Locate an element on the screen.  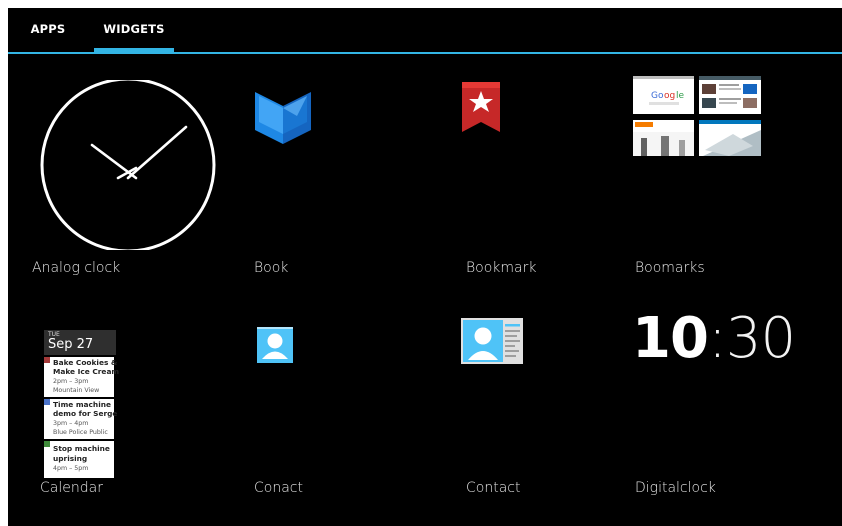
calendar-event: Stop machine uprising 4pm – 5pm is located at coordinates (79, 459).